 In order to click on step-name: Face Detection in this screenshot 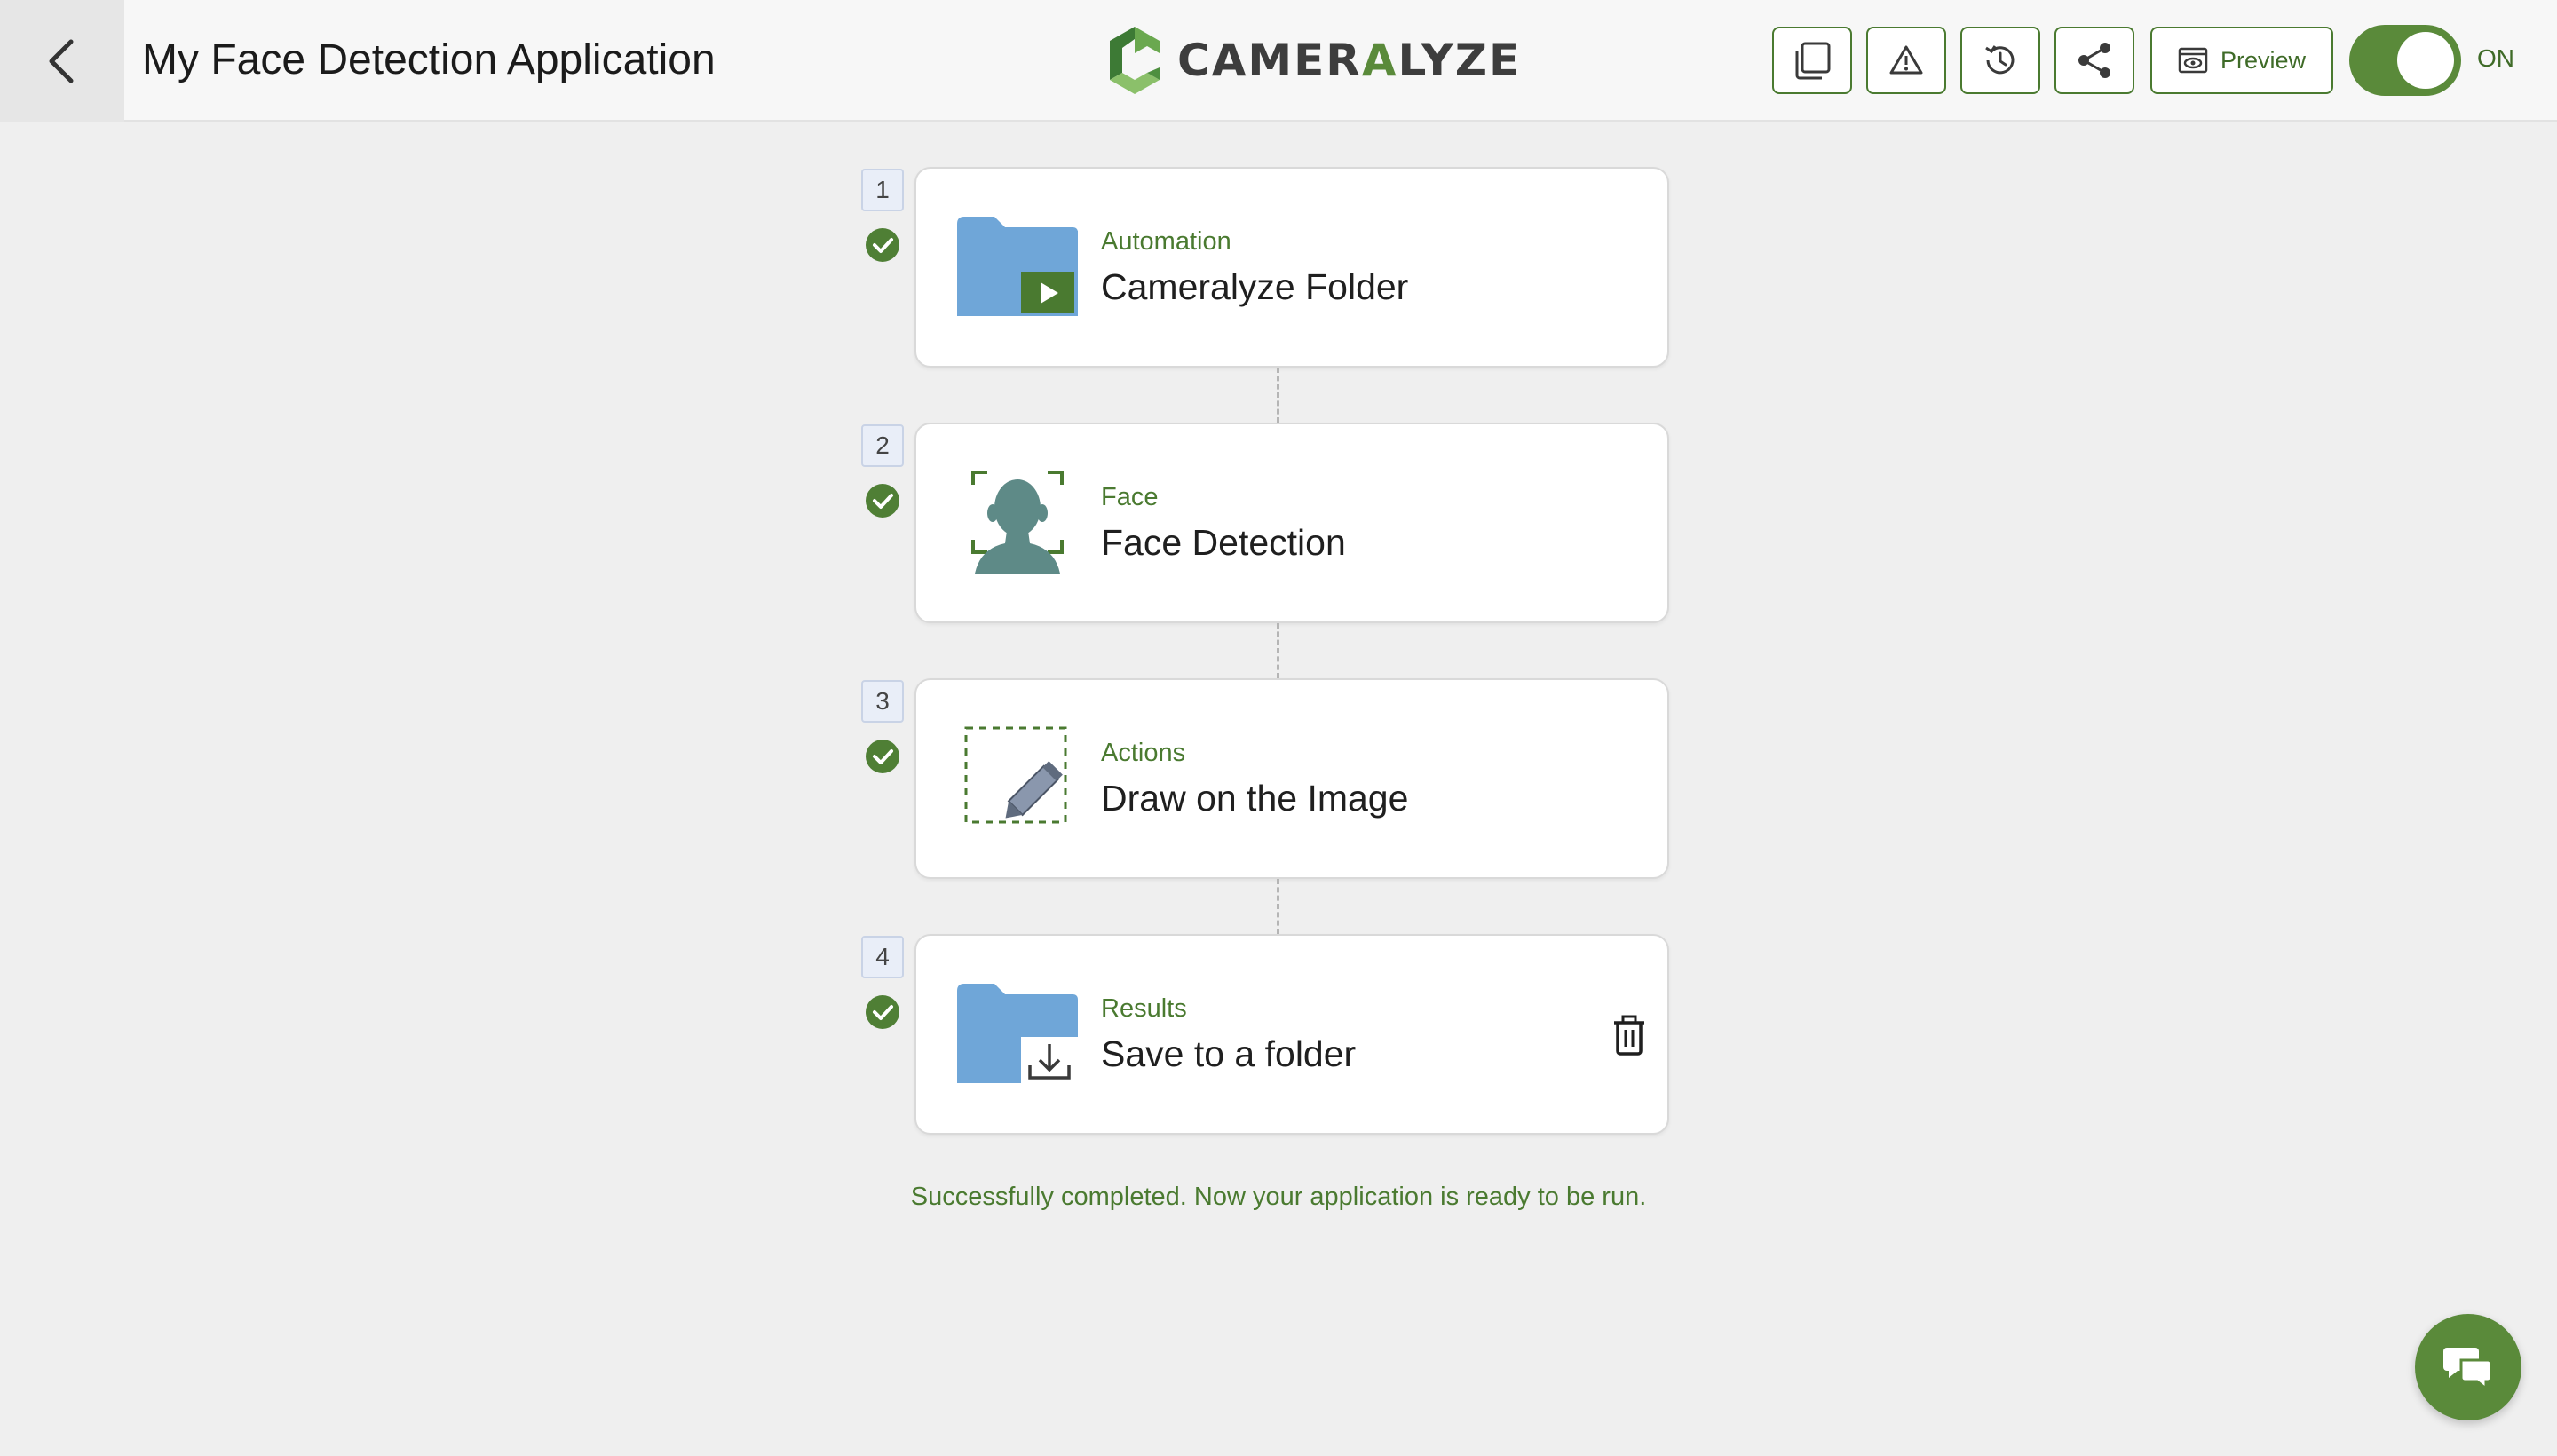, I will do `click(1223, 542)`.